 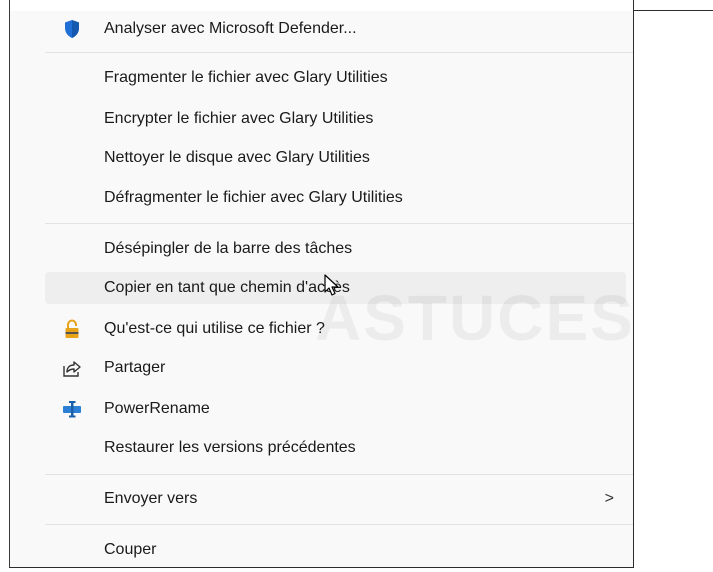 I want to click on menu-item-clean-disk-glary: Nettoyer le disque avec Glary Utilities, so click(x=335, y=158).